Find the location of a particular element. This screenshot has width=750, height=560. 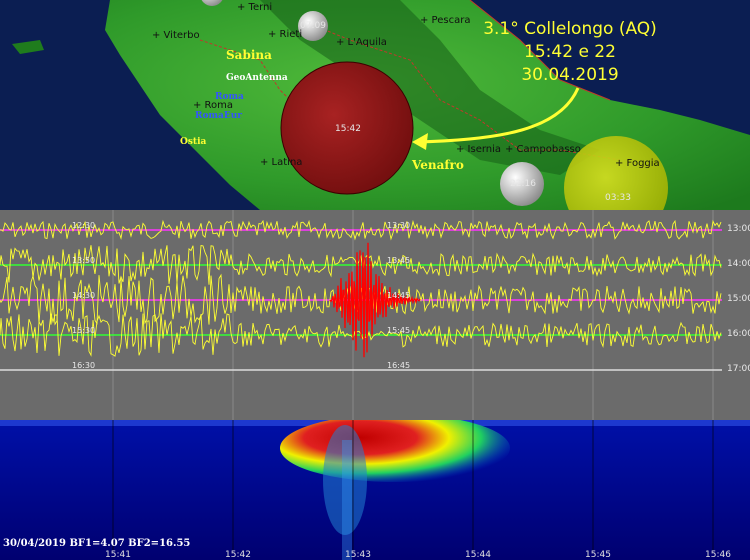

spectrogram-event-column is located at coordinates (347, 500).